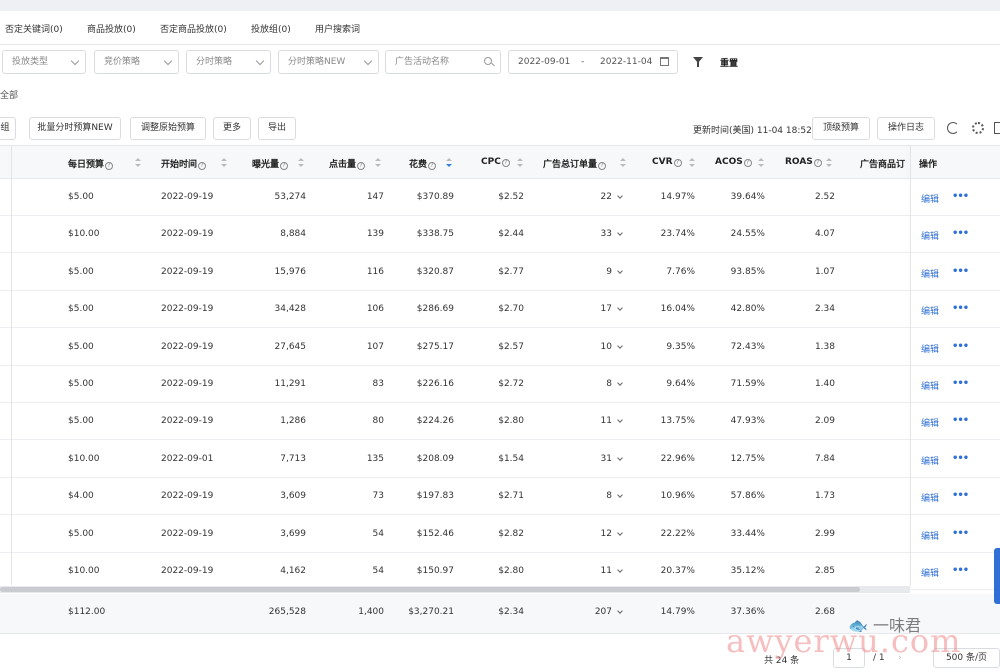 The image size is (1000, 672). Describe the element at coordinates (978, 128) in the screenshot. I see `gear-icon` at that location.